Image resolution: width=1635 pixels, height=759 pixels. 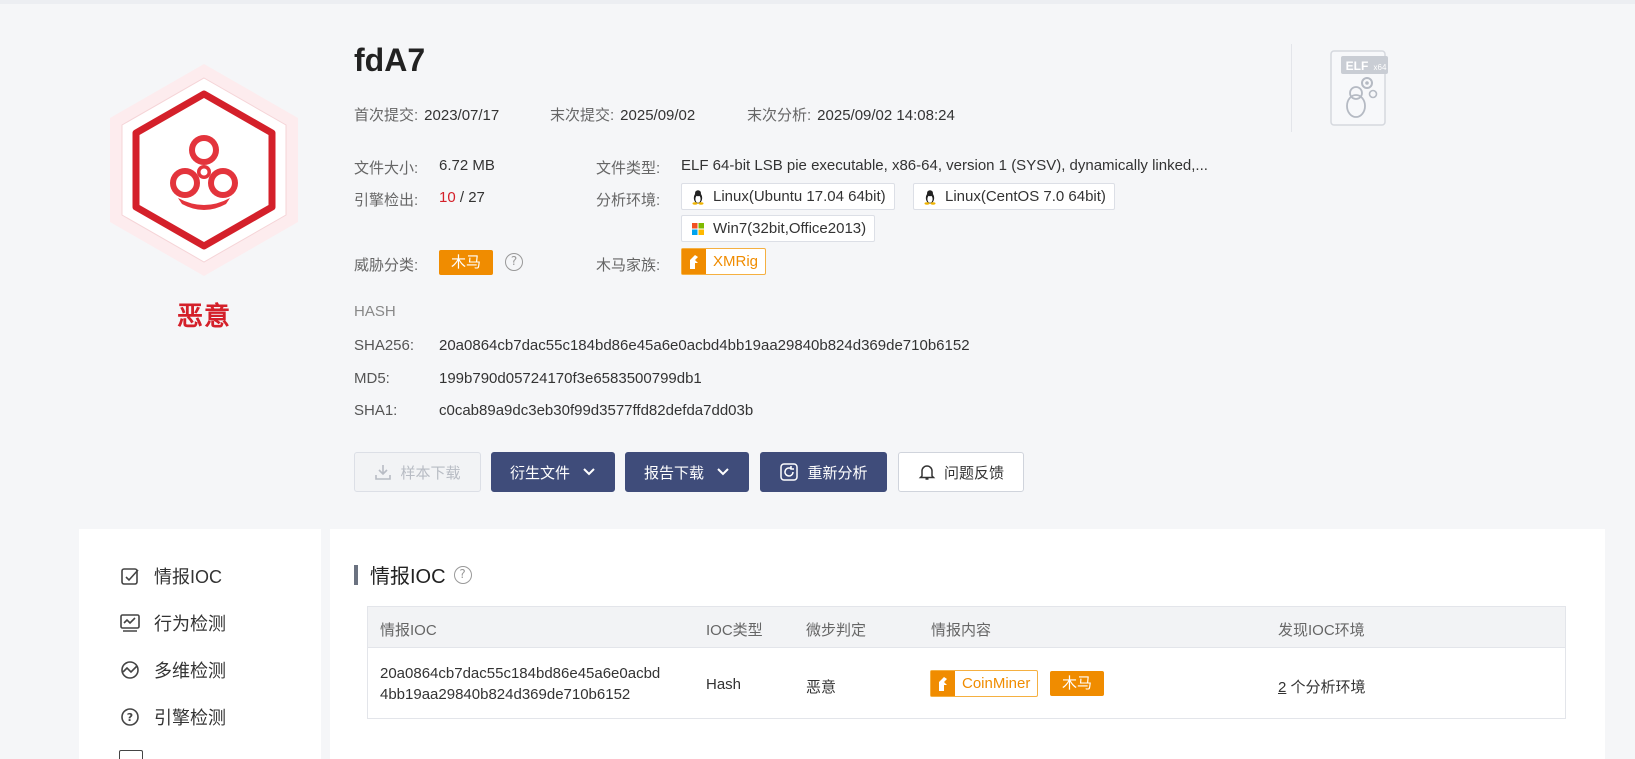 I want to click on title-bar, so click(x=356, y=574).